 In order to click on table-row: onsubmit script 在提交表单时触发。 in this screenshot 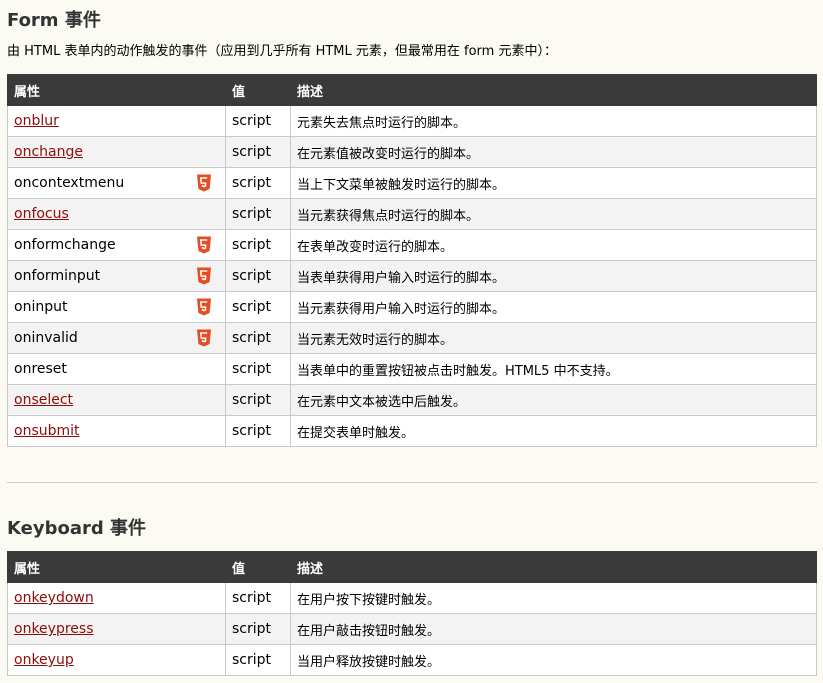, I will do `click(412, 431)`.